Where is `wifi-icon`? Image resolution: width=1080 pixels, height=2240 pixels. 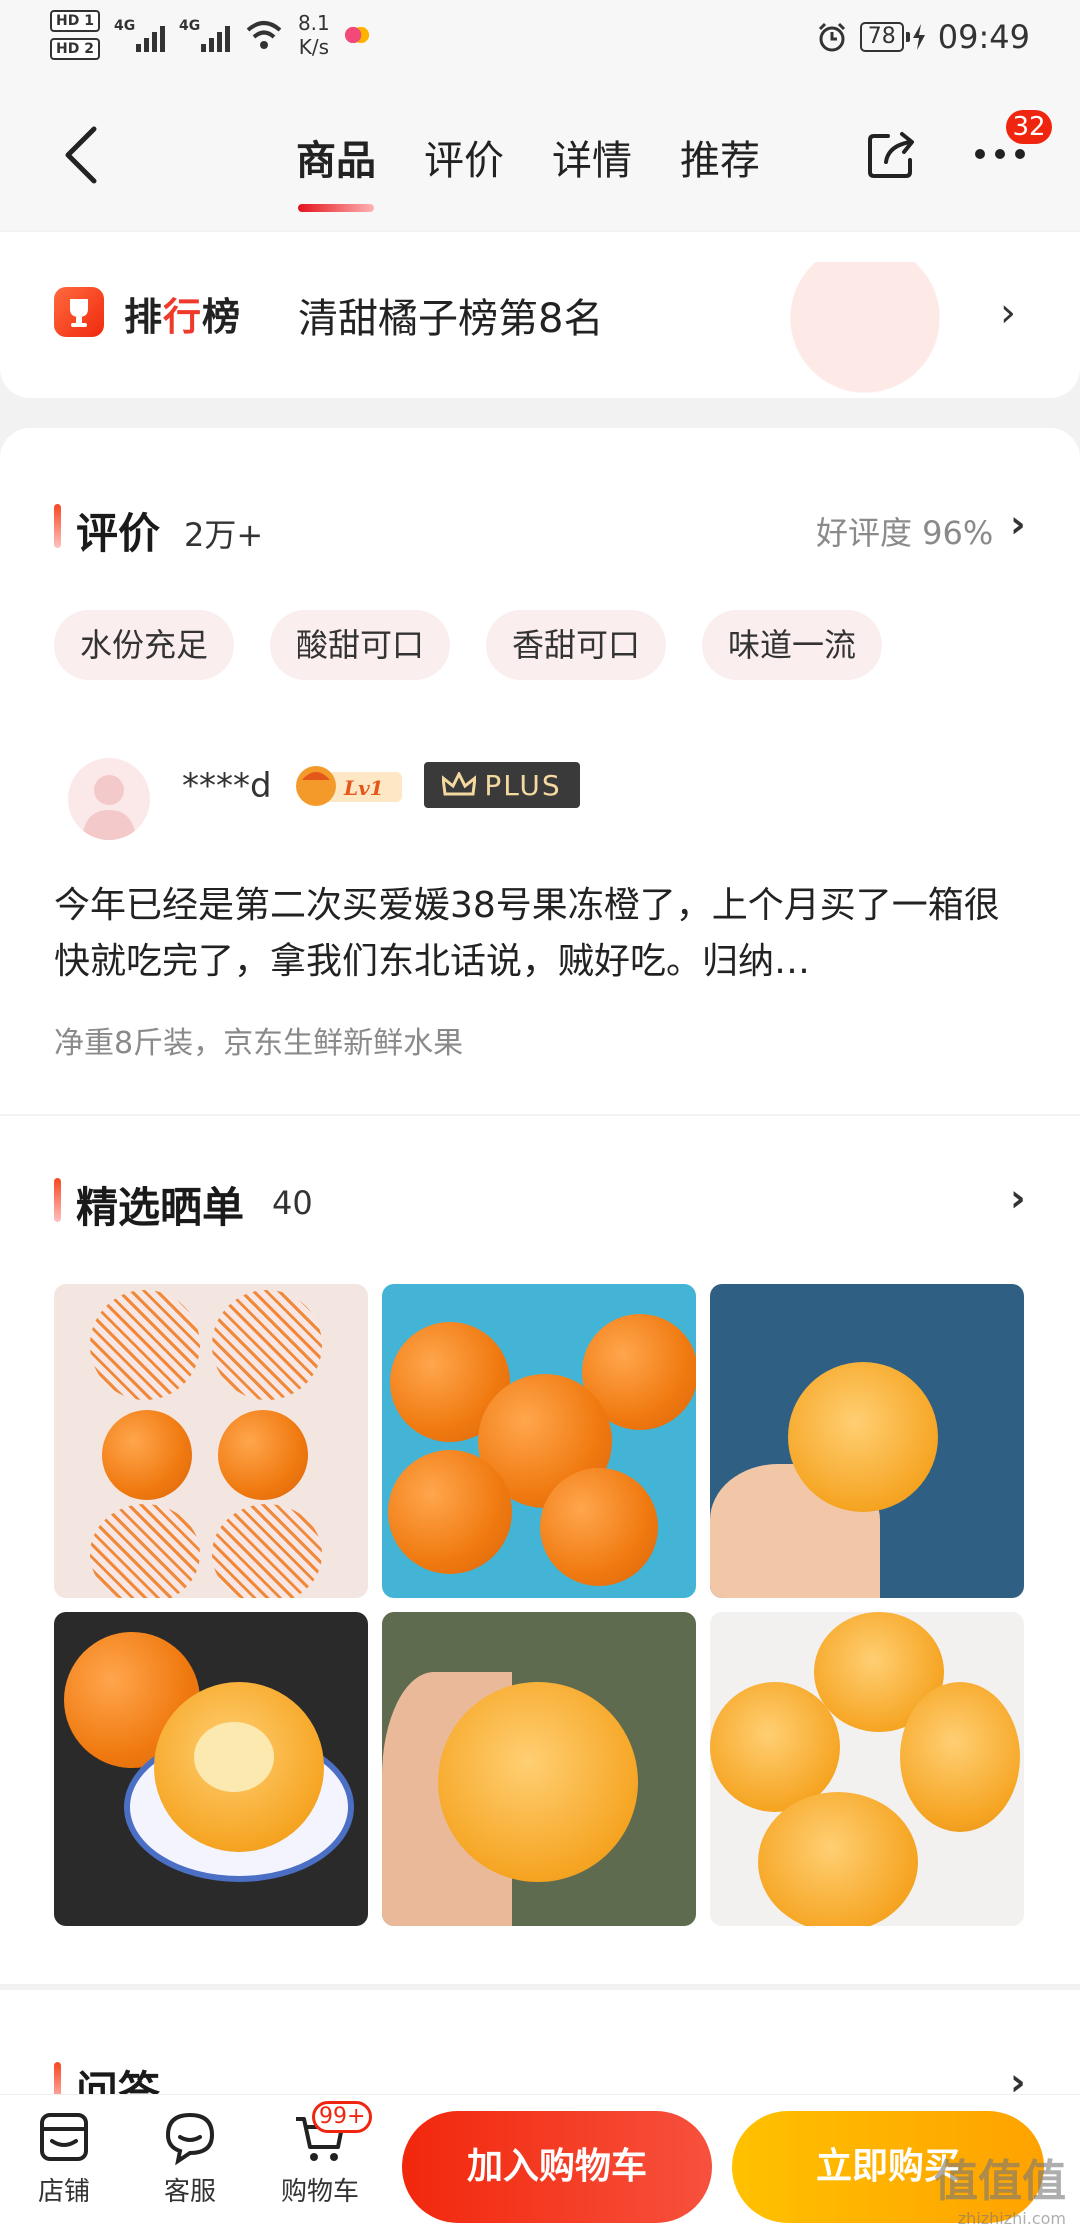
wifi-icon is located at coordinates (264, 35).